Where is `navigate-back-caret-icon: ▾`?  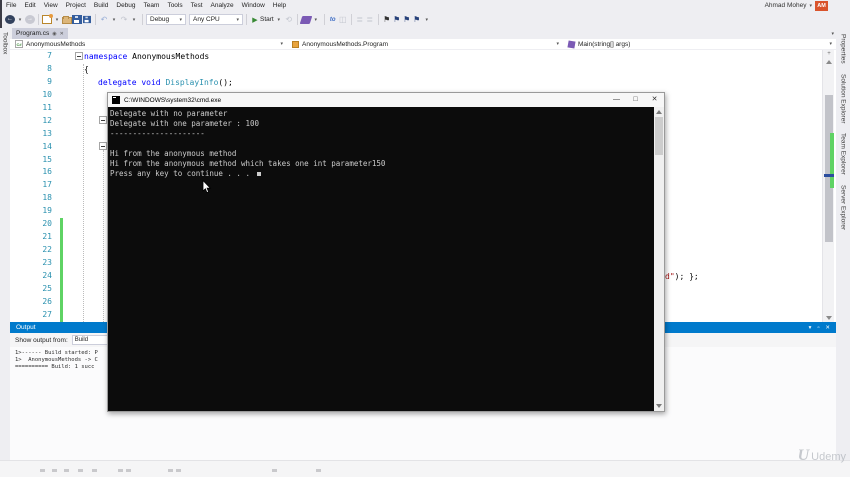
navigate-back-caret-icon: ▾ is located at coordinates (20, 20).